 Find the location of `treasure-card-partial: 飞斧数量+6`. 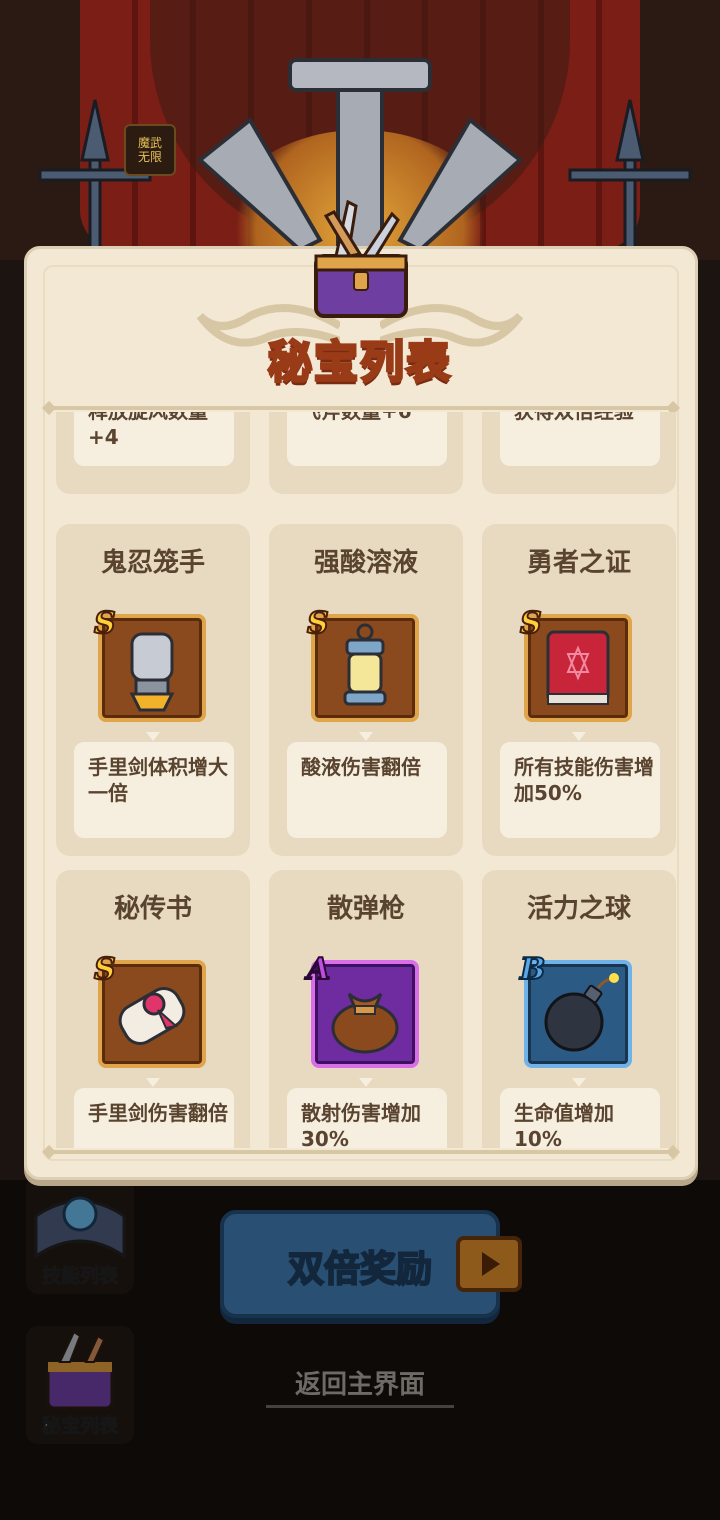

treasure-card-partial: 飞斧数量+6 is located at coordinates (366, 453).